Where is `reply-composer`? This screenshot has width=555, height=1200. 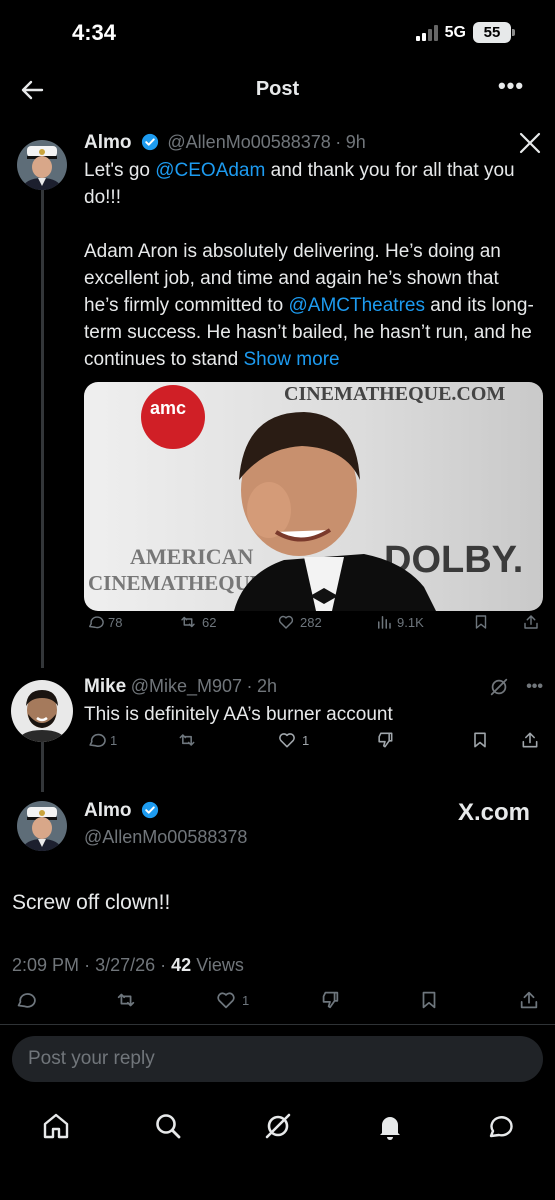
reply-composer is located at coordinates (277, 1059).